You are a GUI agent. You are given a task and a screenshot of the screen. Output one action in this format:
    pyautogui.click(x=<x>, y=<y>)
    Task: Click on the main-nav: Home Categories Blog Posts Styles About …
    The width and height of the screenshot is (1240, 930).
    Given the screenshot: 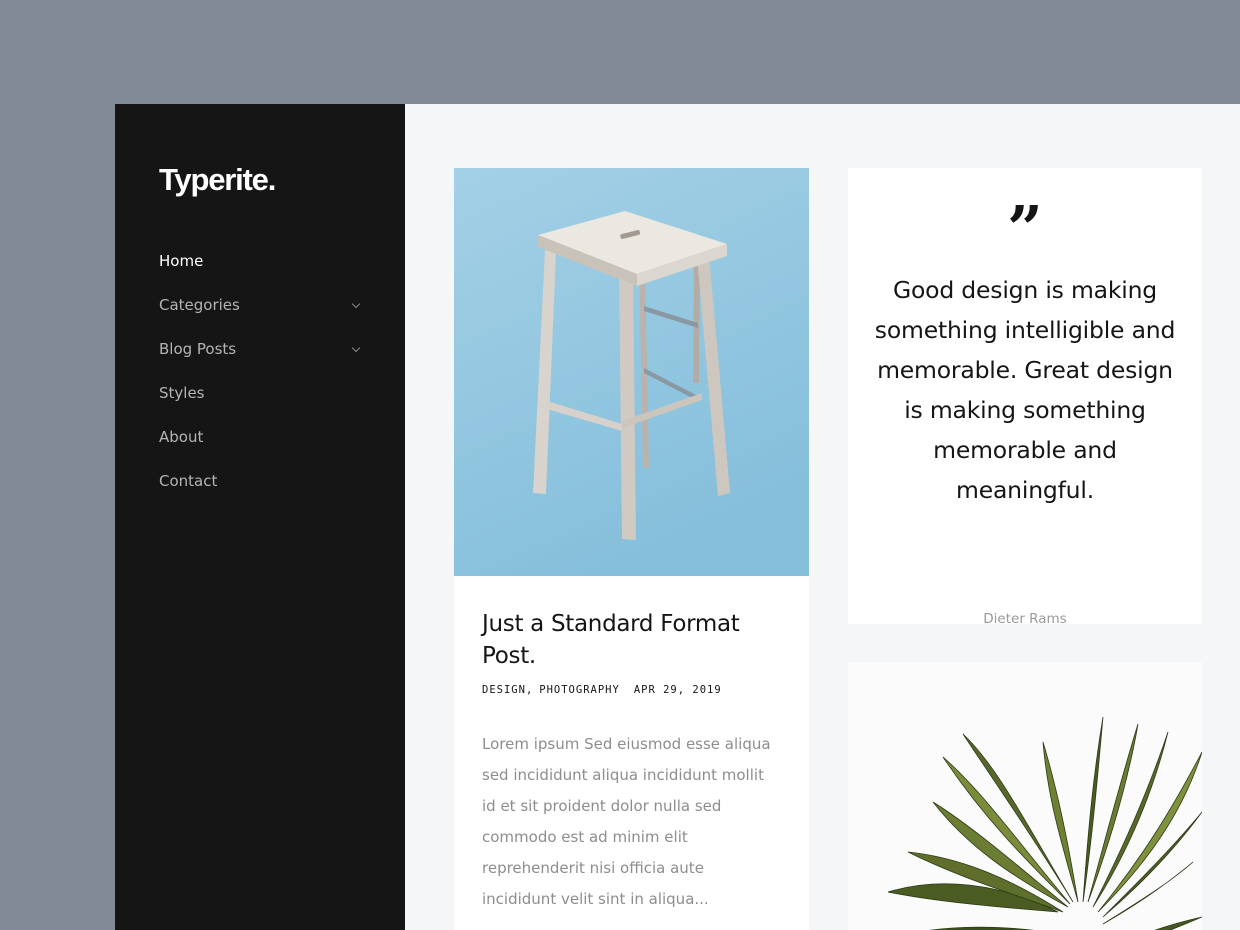 What is the action you would take?
    pyautogui.click(x=261, y=381)
    